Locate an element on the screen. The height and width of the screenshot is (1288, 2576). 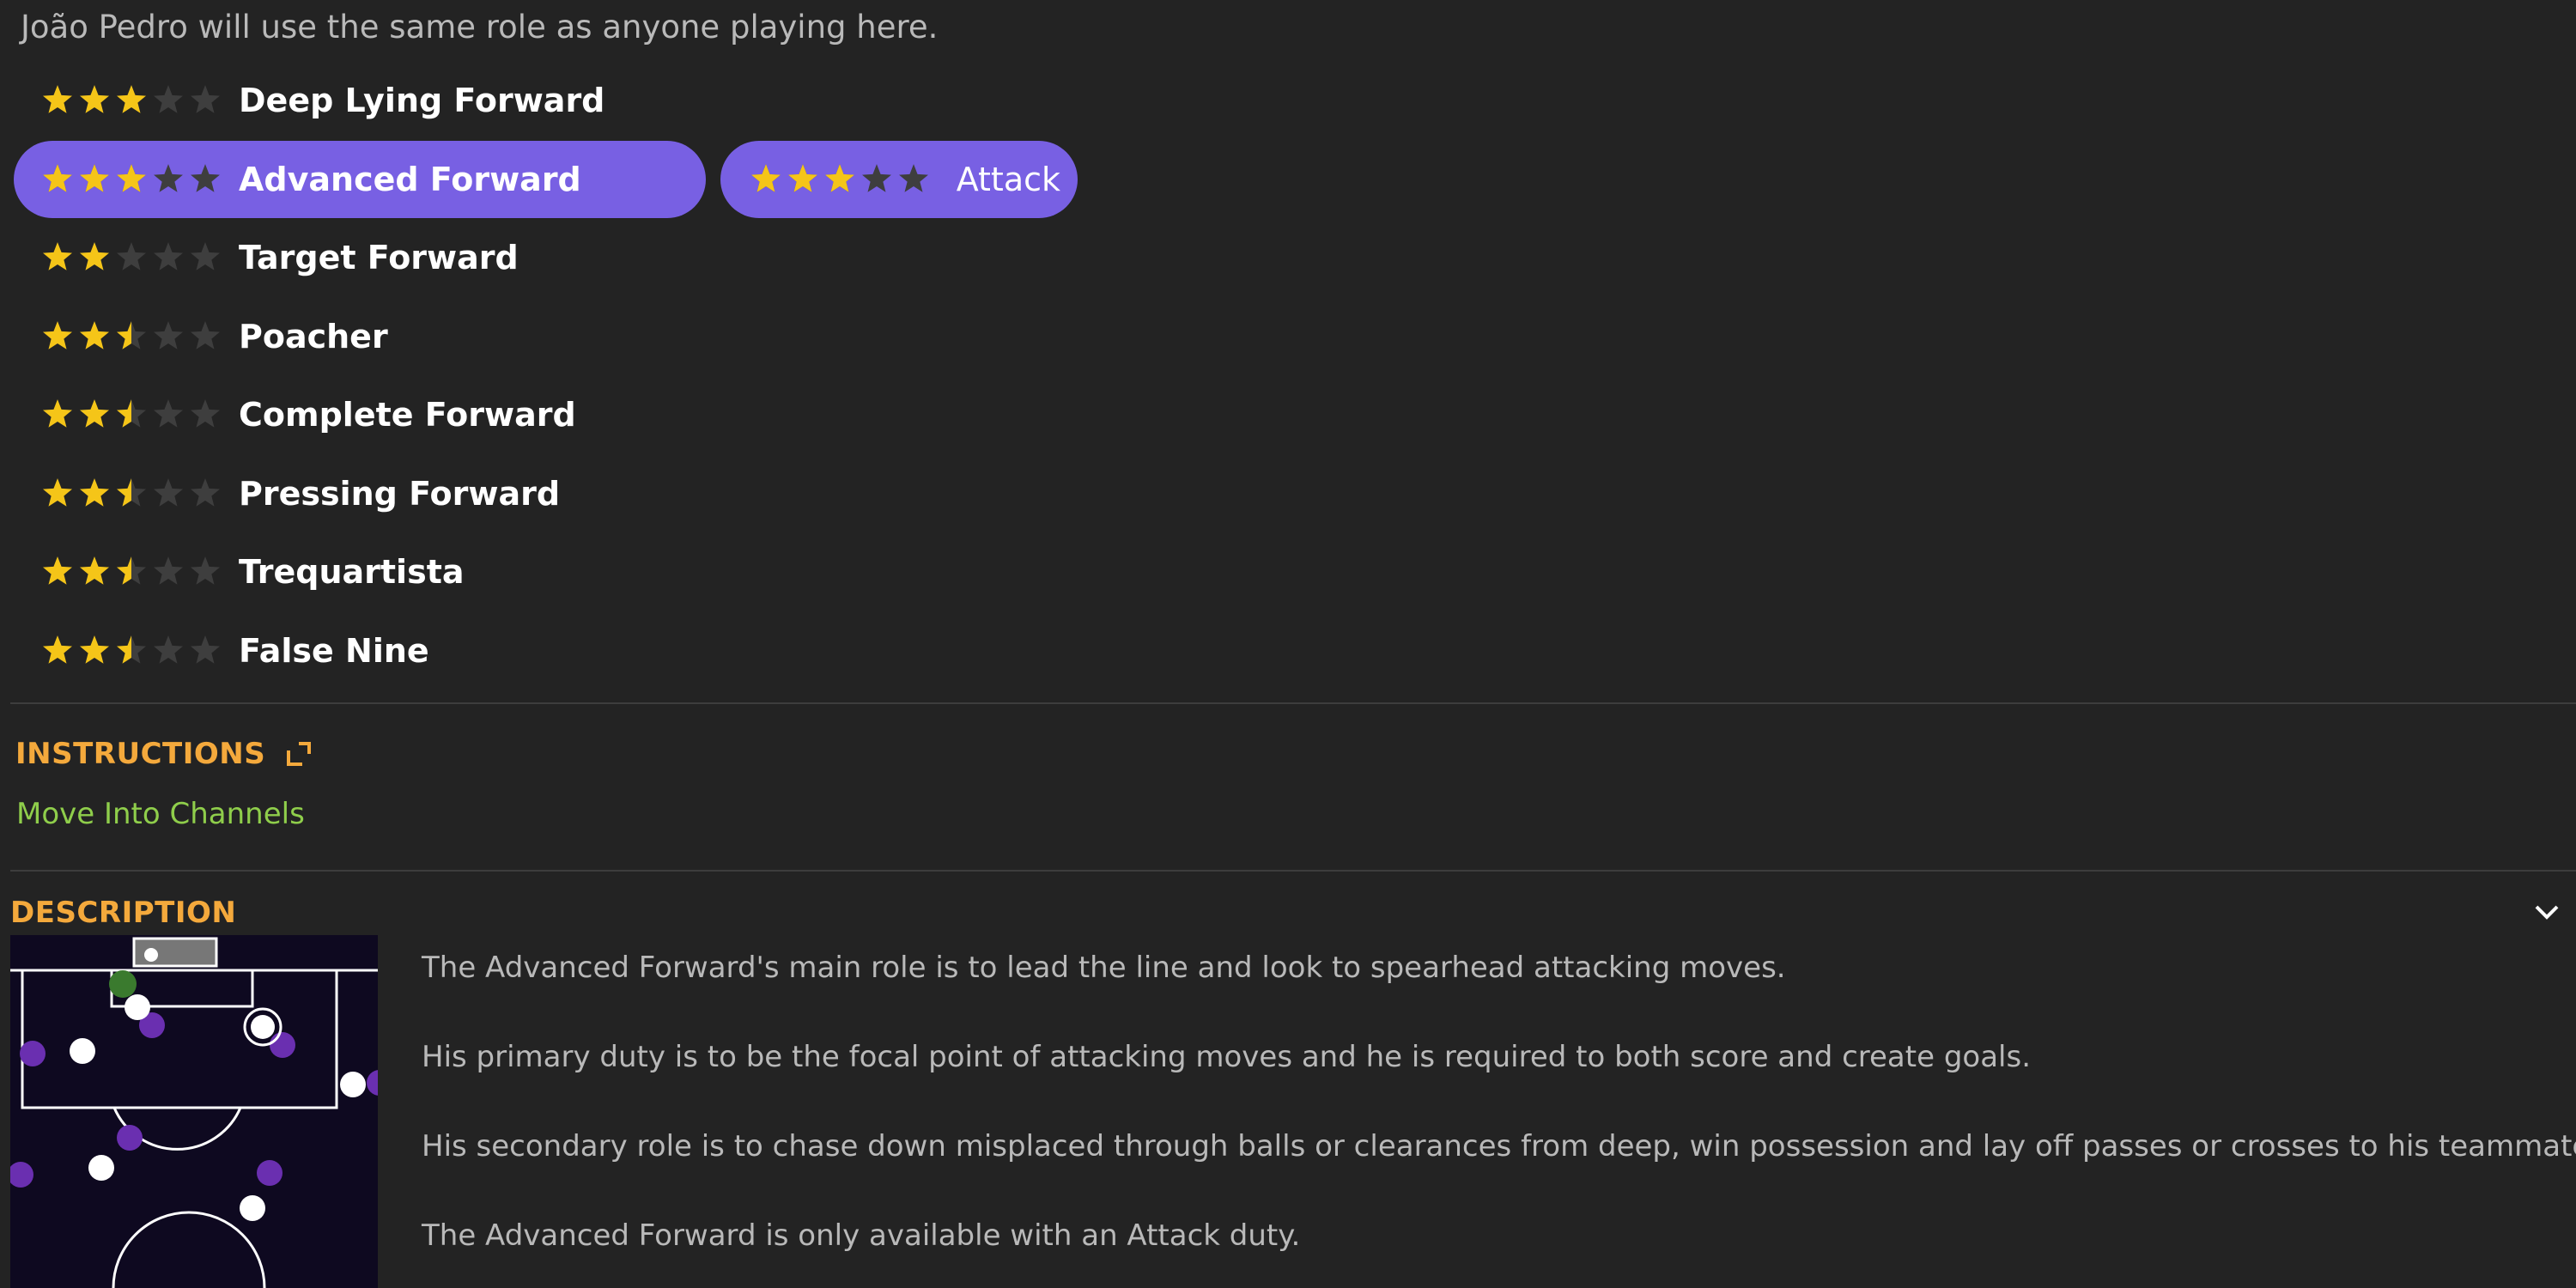
role-row: Poacher is located at coordinates (572, 337).